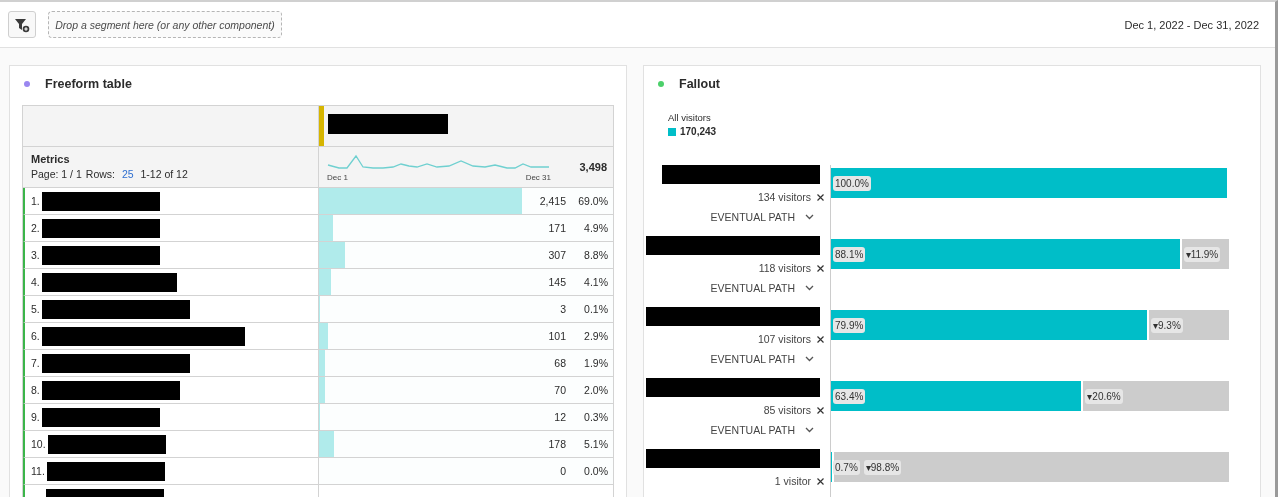 The height and width of the screenshot is (497, 1278). I want to click on row-number: 10., so click(38, 444).